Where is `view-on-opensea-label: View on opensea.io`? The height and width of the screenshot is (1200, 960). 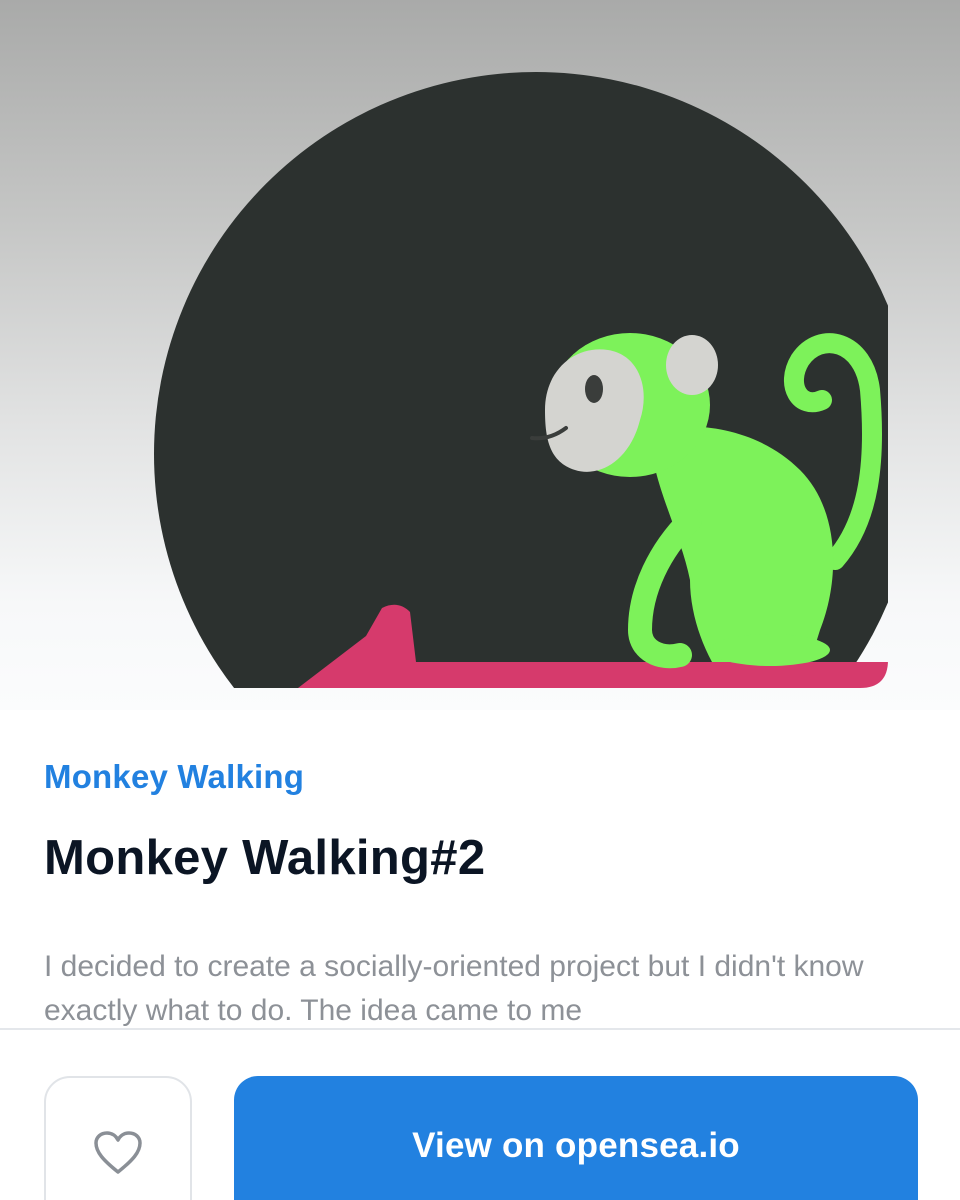 view-on-opensea-label: View on opensea.io is located at coordinates (576, 1145).